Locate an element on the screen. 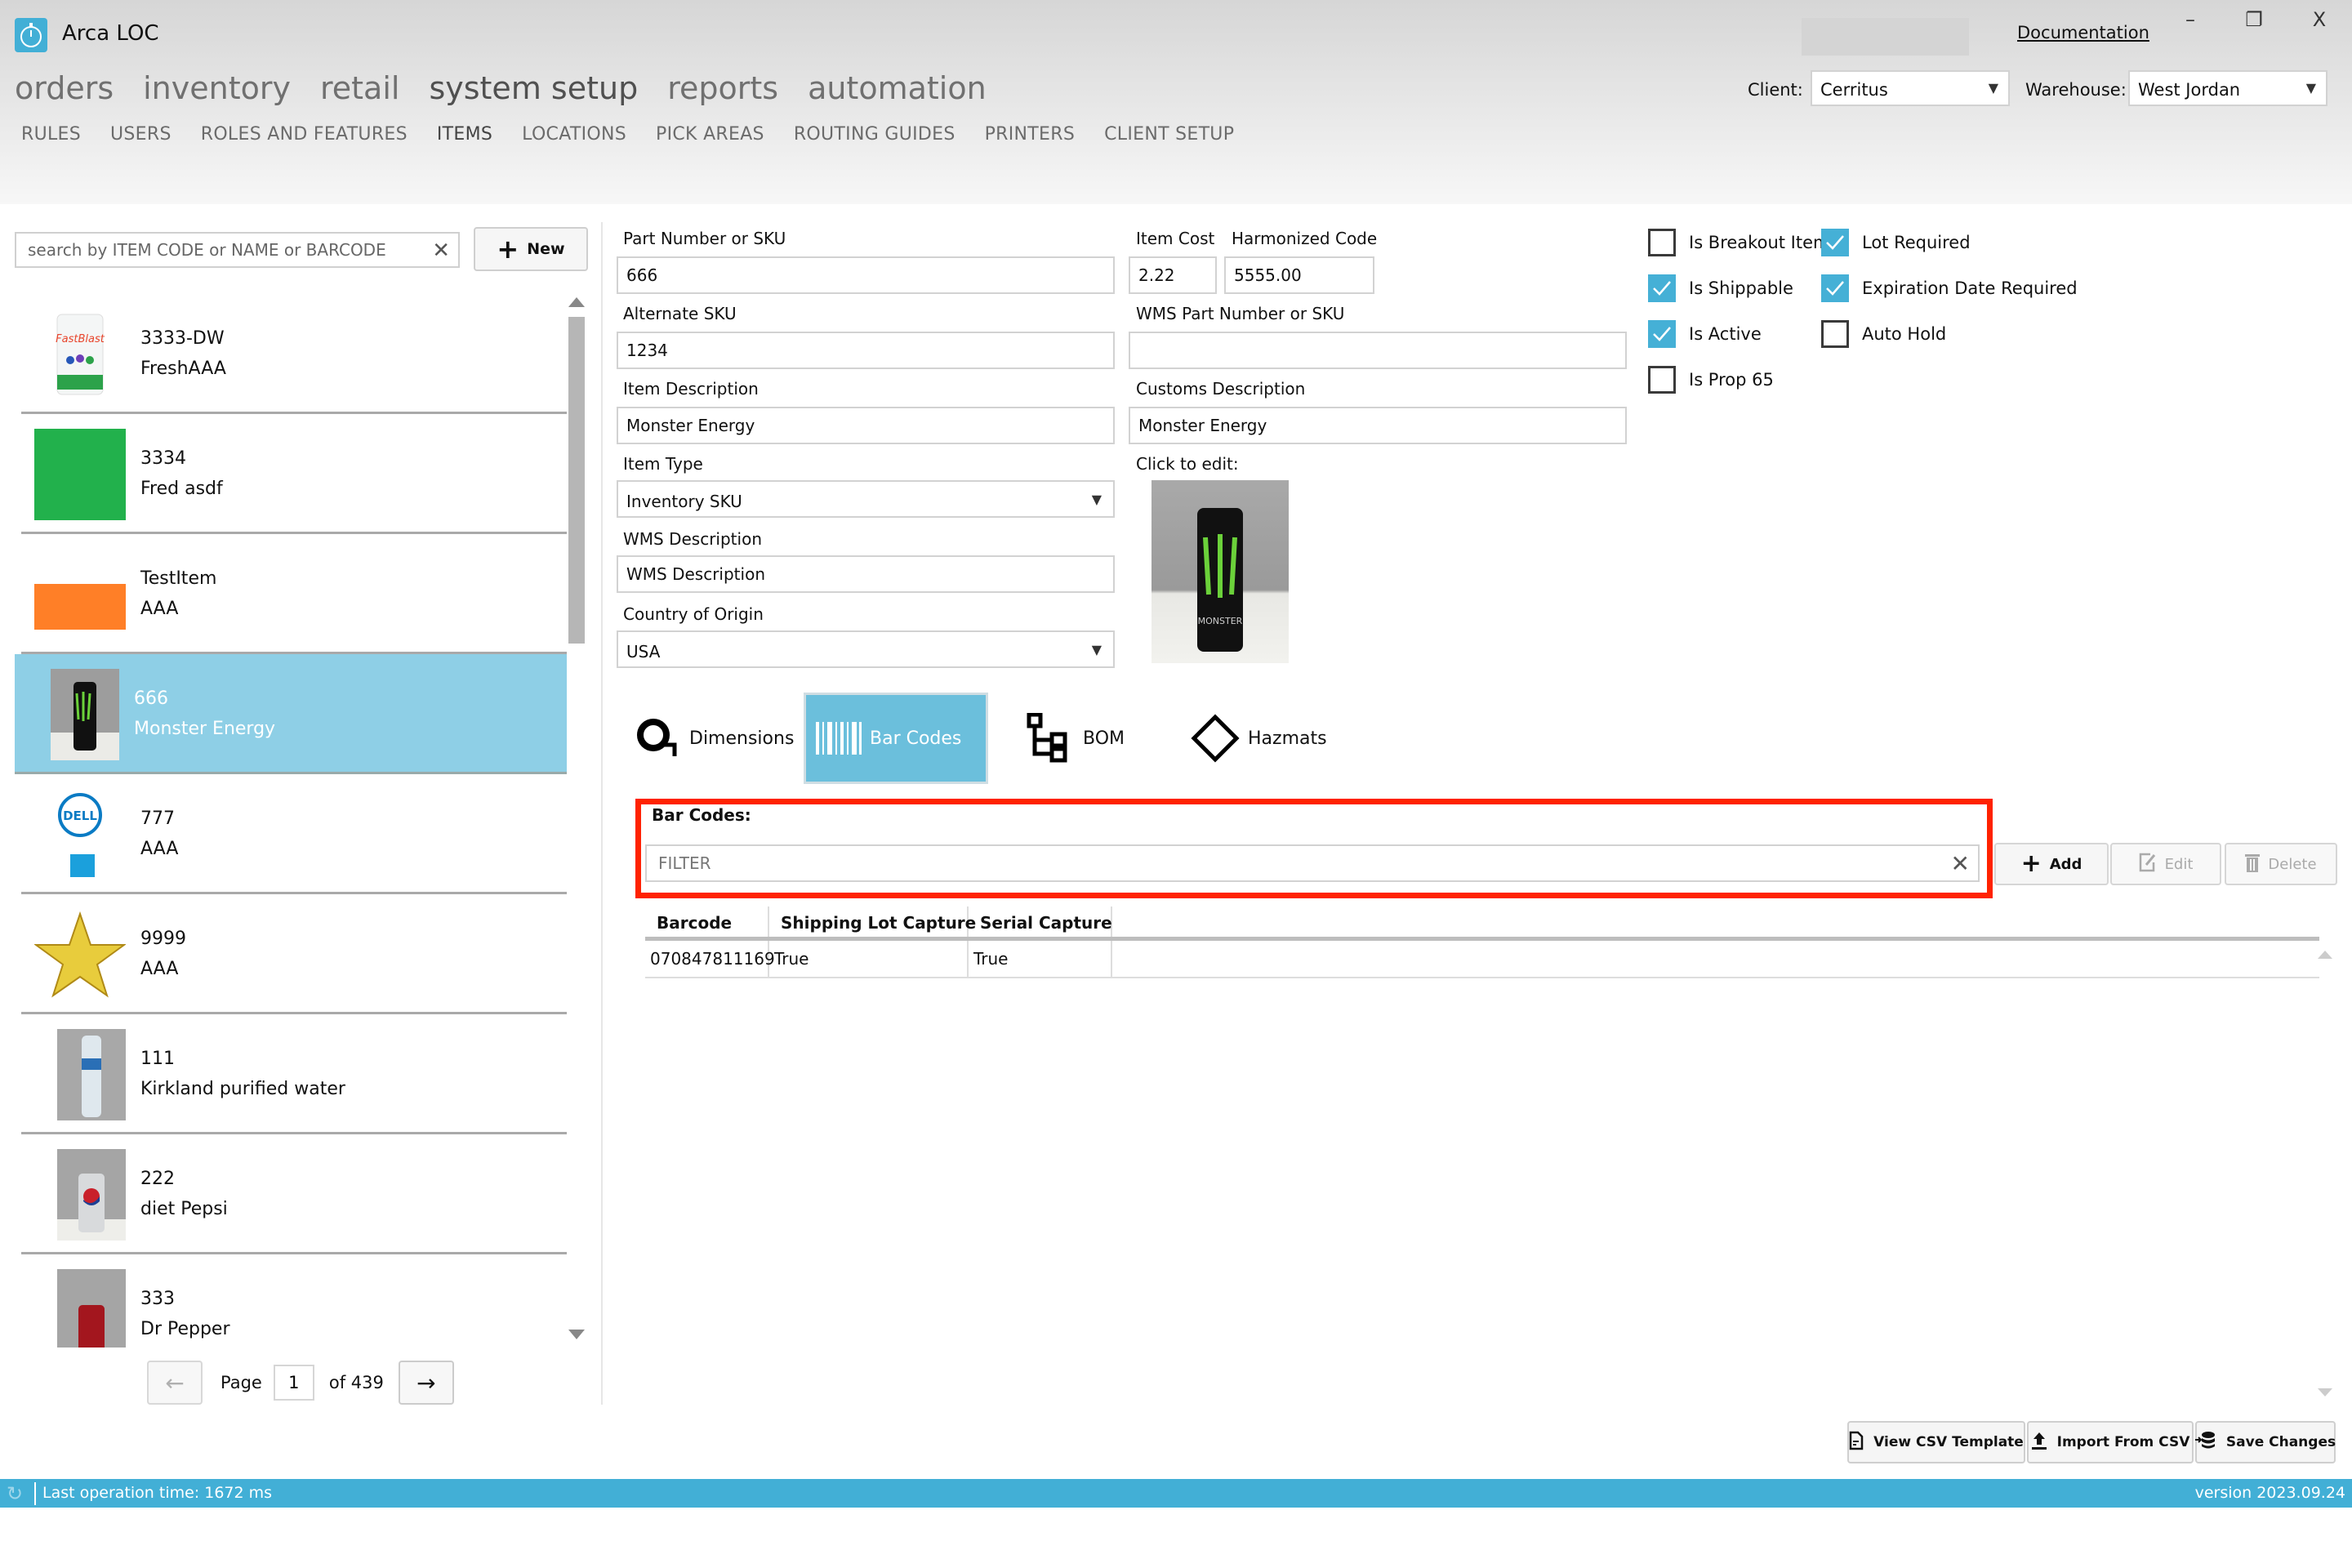 This screenshot has height=1568, width=2352. checkmark-icon is located at coordinates (1835, 288).